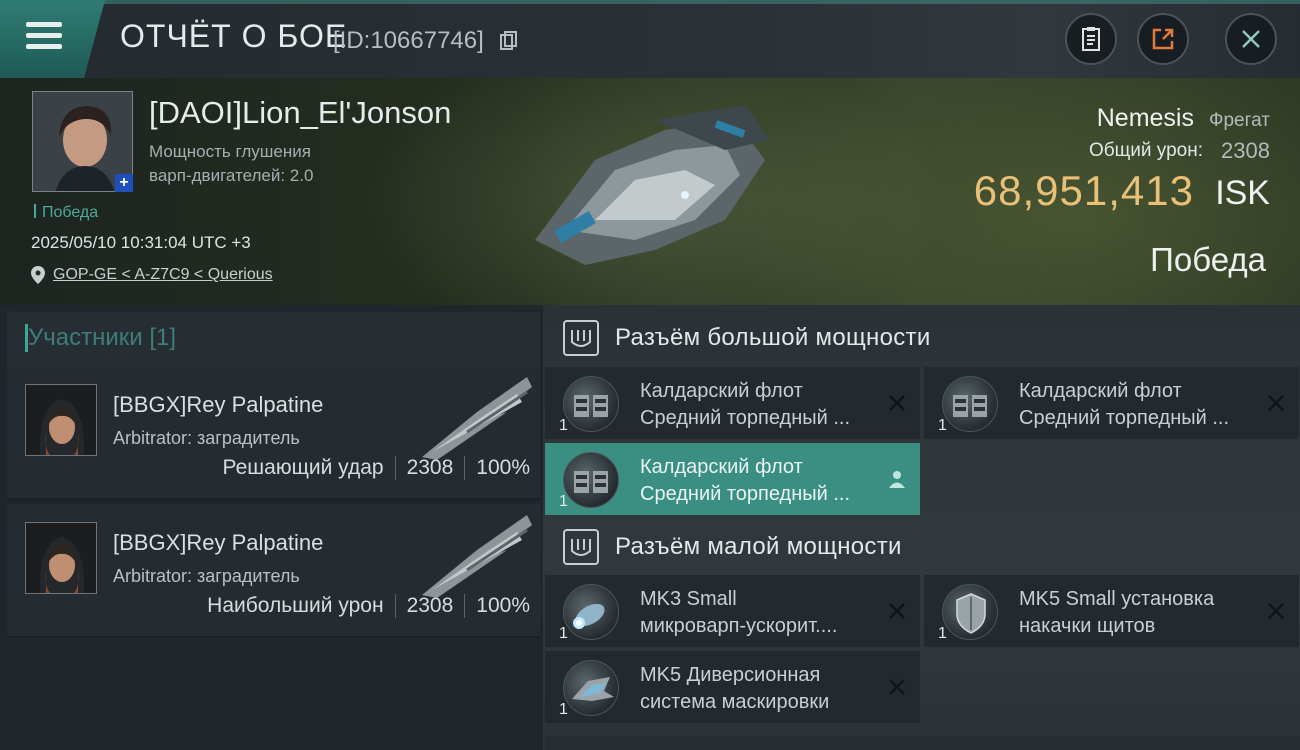 This screenshot has width=1300, height=750. Describe the element at coordinates (688, 599) in the screenshot. I see `module-name: MK3 Small` at that location.